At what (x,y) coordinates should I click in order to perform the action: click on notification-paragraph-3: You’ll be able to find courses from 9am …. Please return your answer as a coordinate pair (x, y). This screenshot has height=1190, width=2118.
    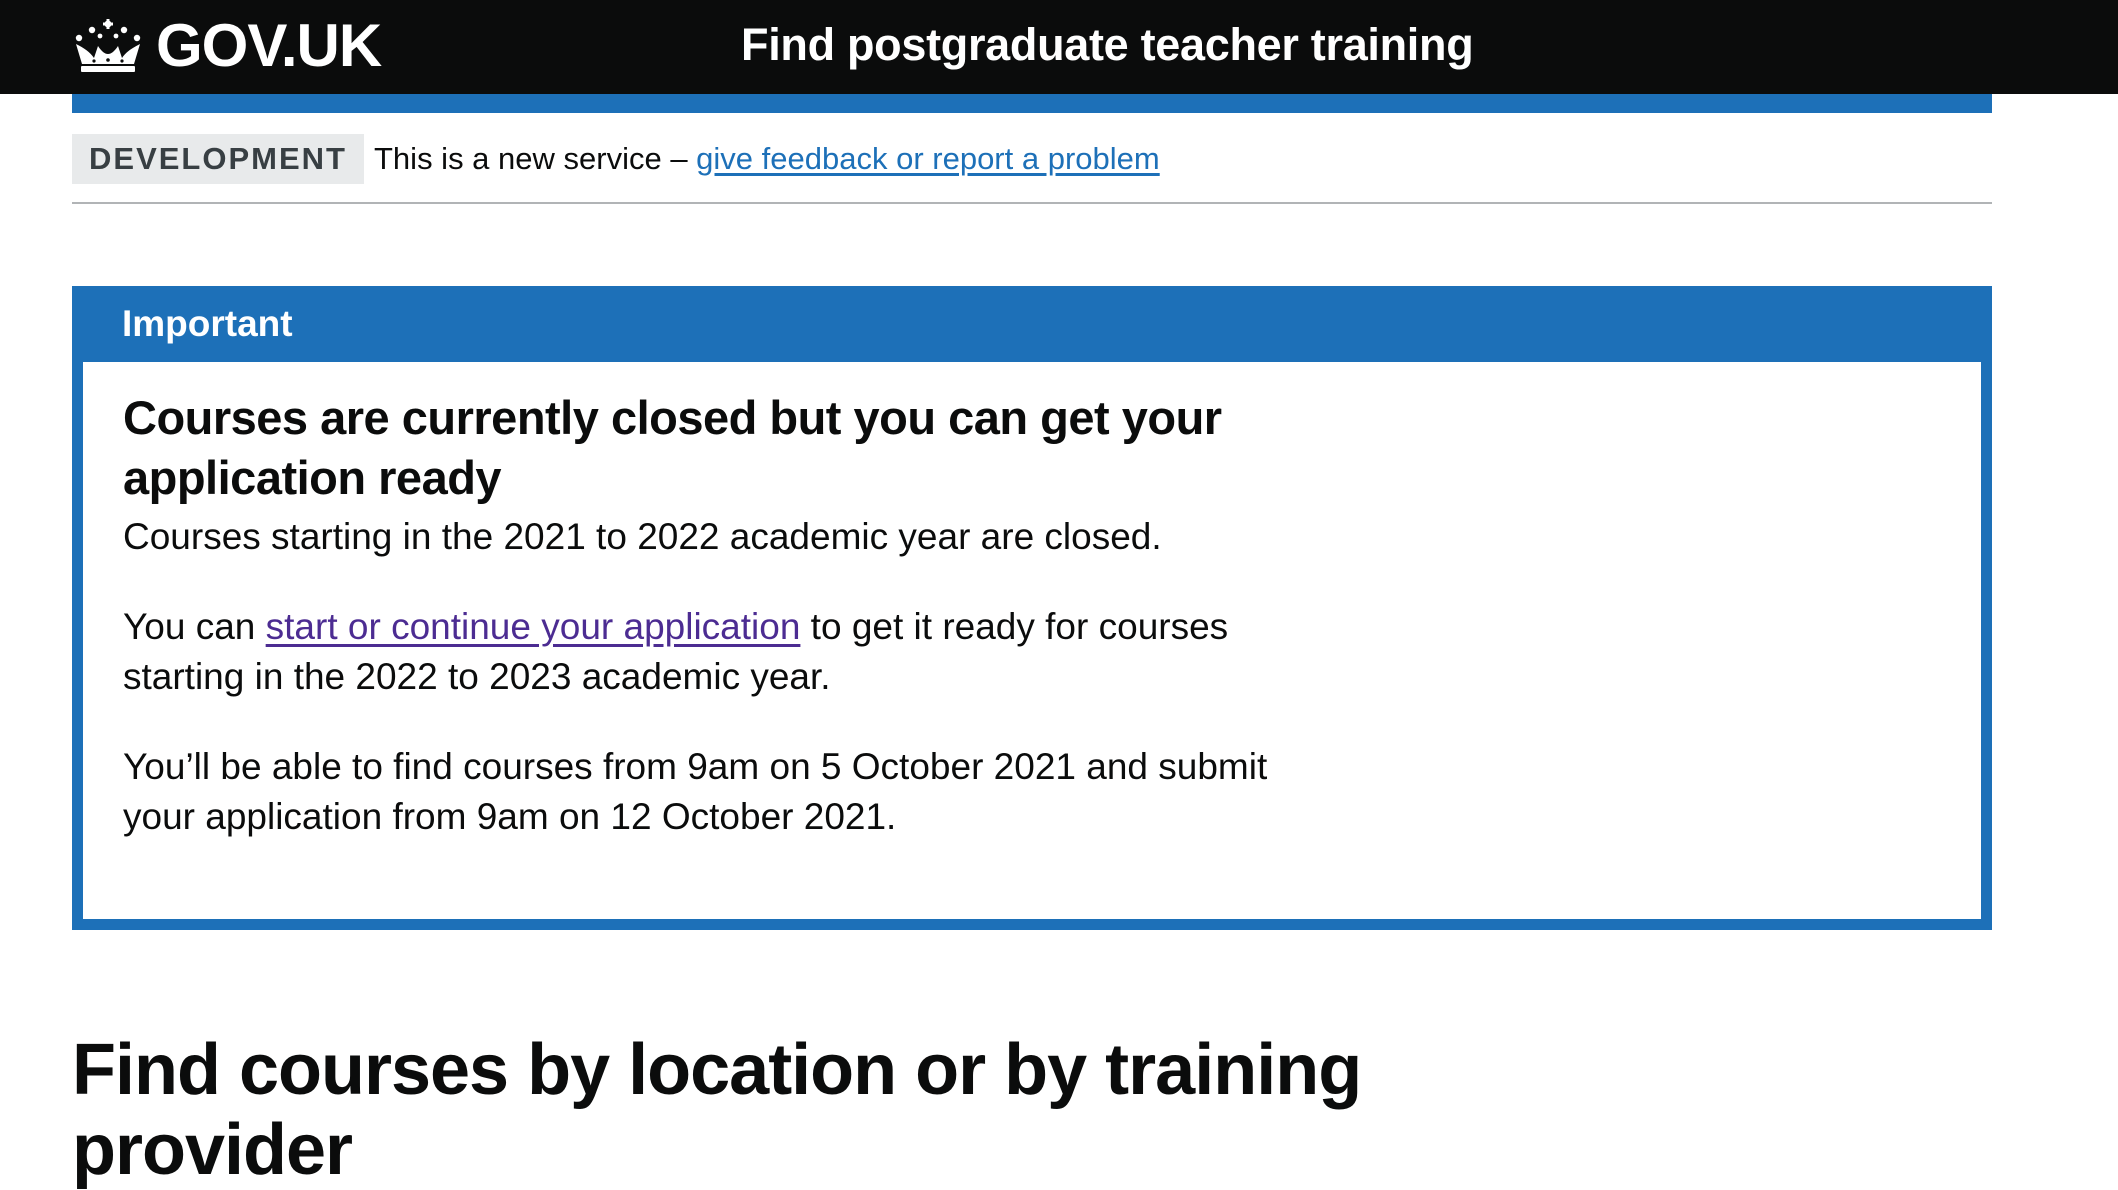
    Looking at the image, I should click on (695, 791).